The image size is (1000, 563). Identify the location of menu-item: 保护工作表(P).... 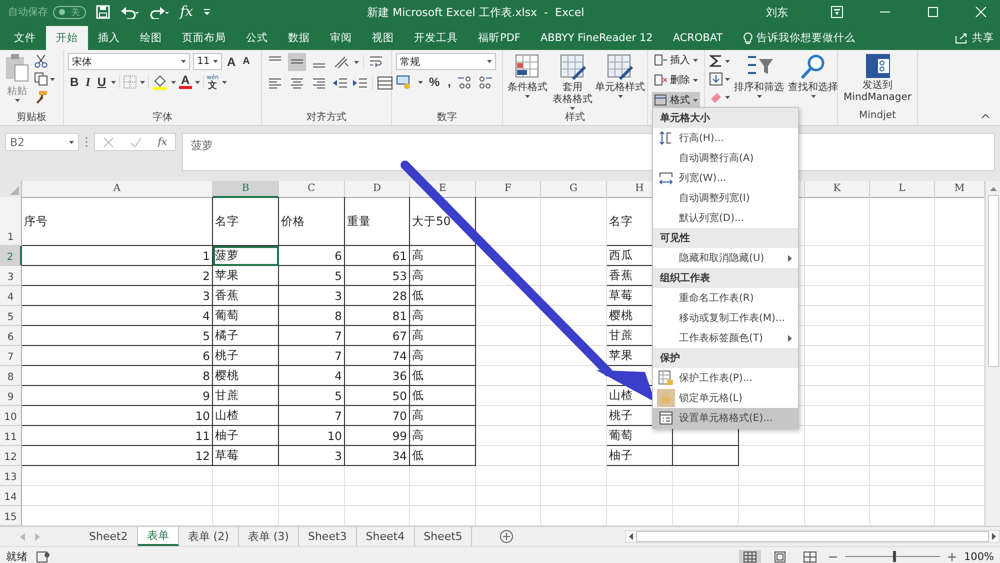
(725, 378).